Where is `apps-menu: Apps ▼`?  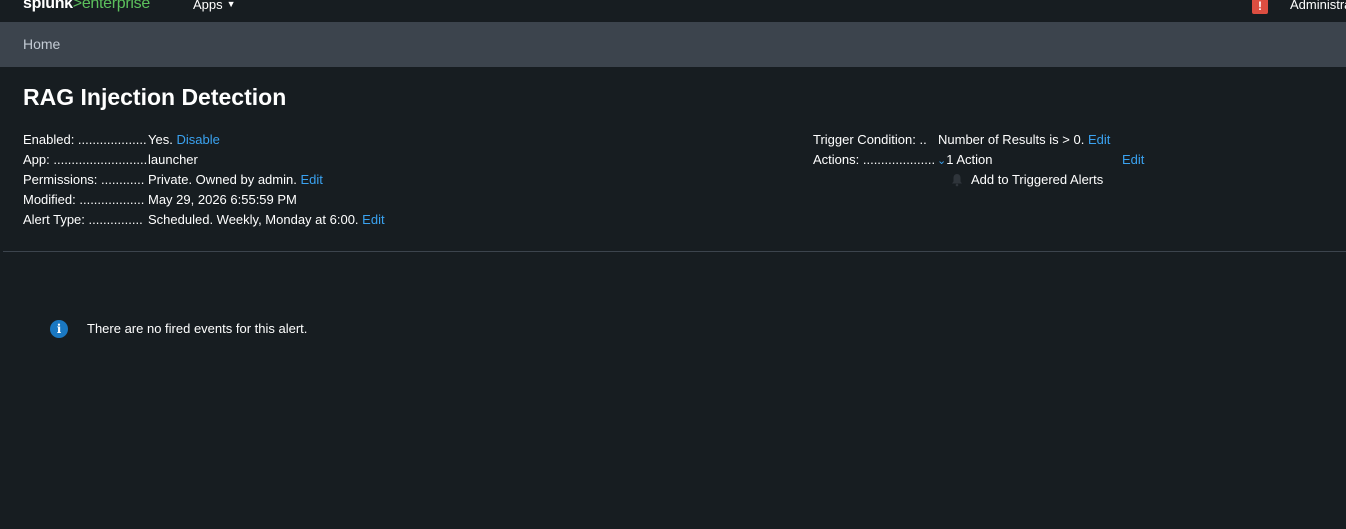 apps-menu: Apps ▼ is located at coordinates (214, 6).